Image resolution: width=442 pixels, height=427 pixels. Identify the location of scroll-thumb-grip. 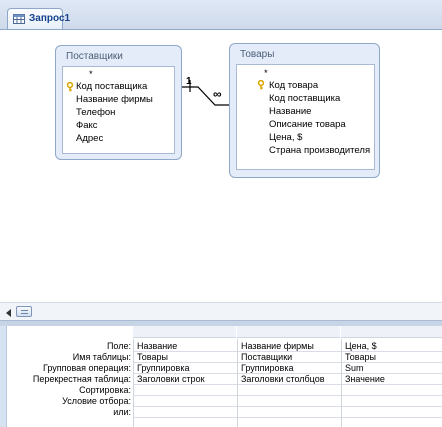
(24, 312).